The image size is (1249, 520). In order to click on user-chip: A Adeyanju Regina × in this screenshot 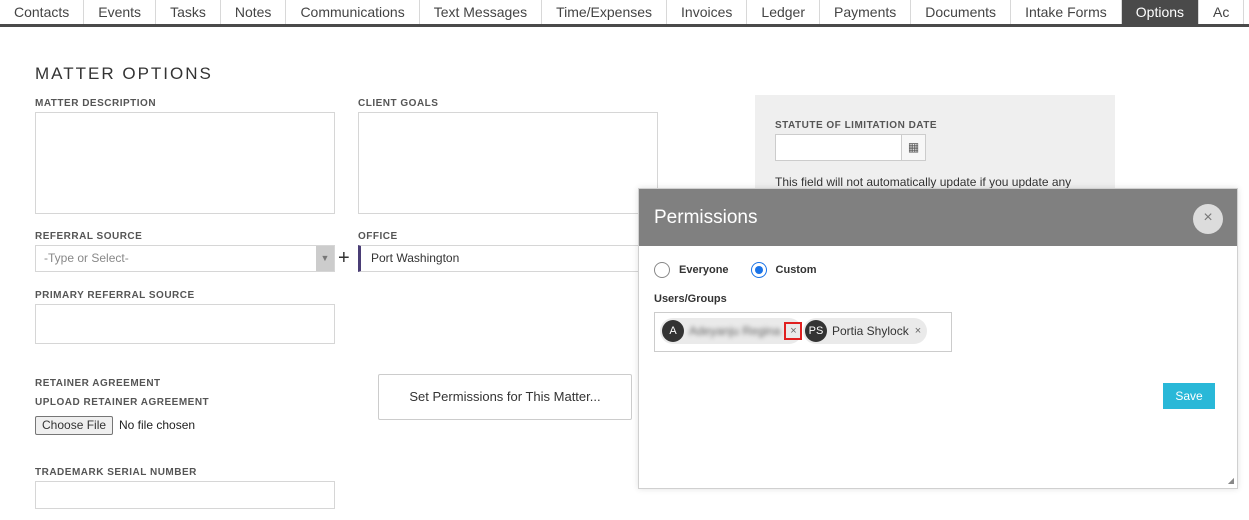, I will do `click(731, 331)`.